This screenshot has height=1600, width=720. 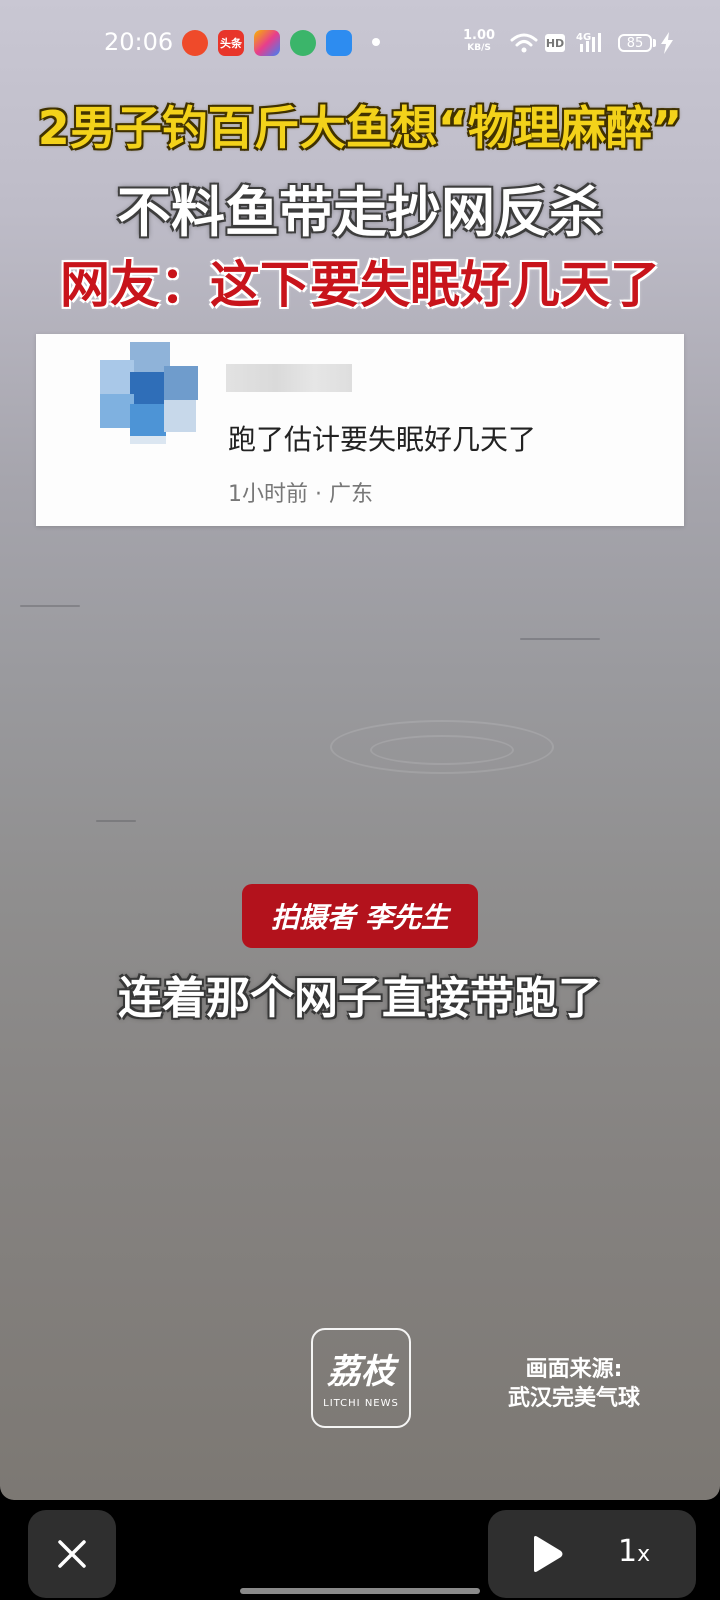 I want to click on headline-line-1: 2男子钓百斤大鱼想“物理麻醉”, so click(x=360, y=128).